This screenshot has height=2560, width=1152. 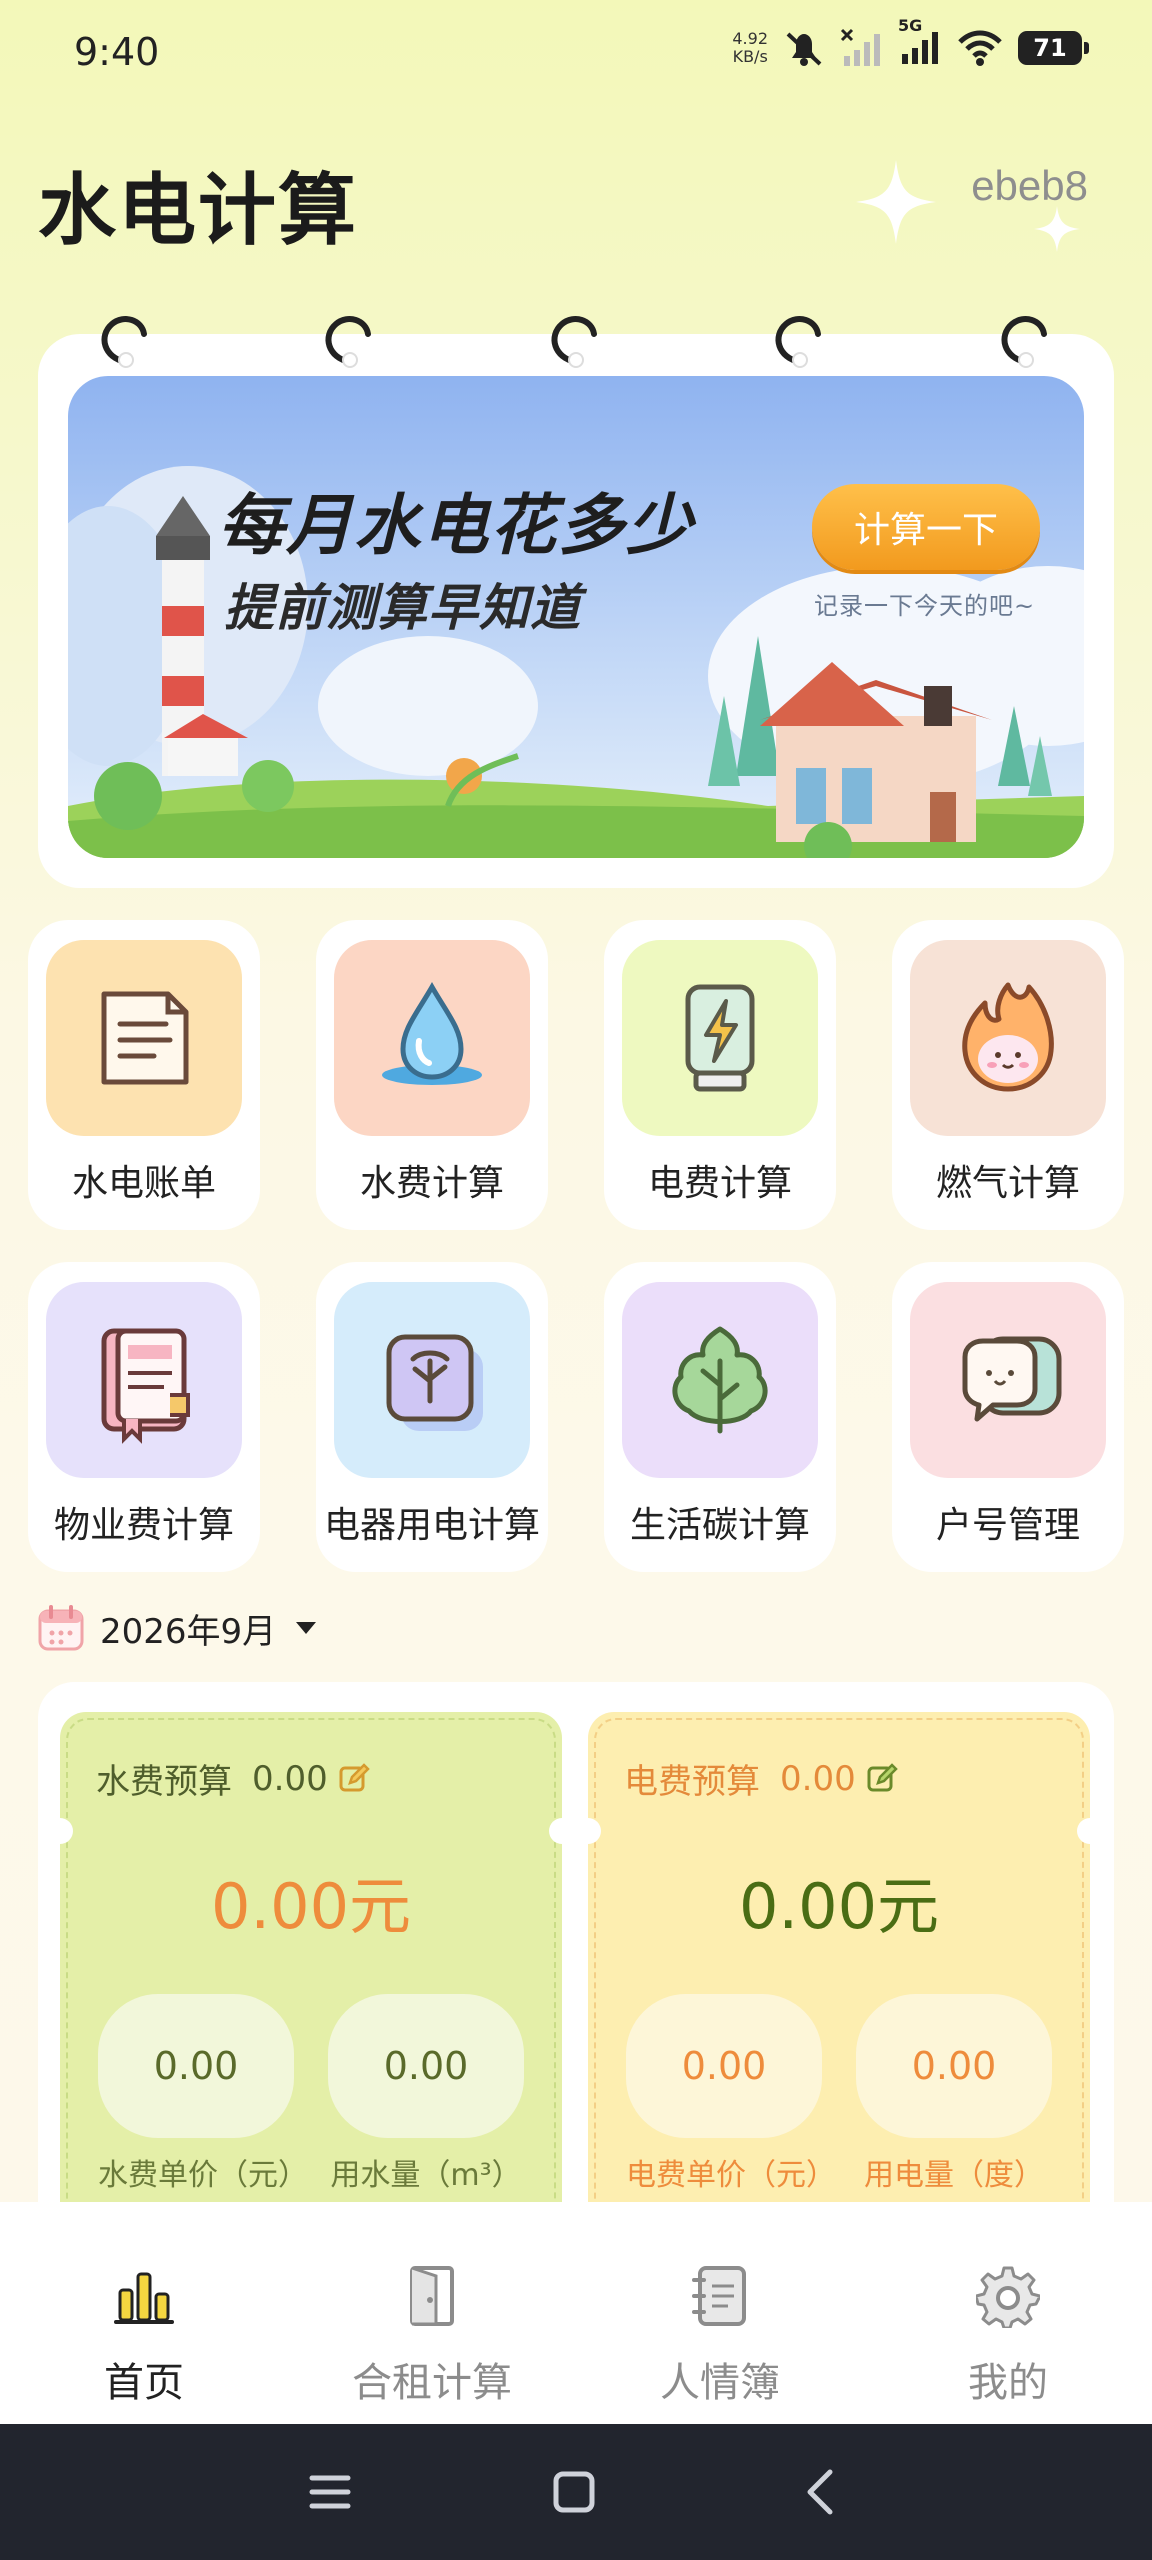 What do you see at coordinates (188, 1631) in the screenshot?
I see `month-label: 2026年9月` at bounding box center [188, 1631].